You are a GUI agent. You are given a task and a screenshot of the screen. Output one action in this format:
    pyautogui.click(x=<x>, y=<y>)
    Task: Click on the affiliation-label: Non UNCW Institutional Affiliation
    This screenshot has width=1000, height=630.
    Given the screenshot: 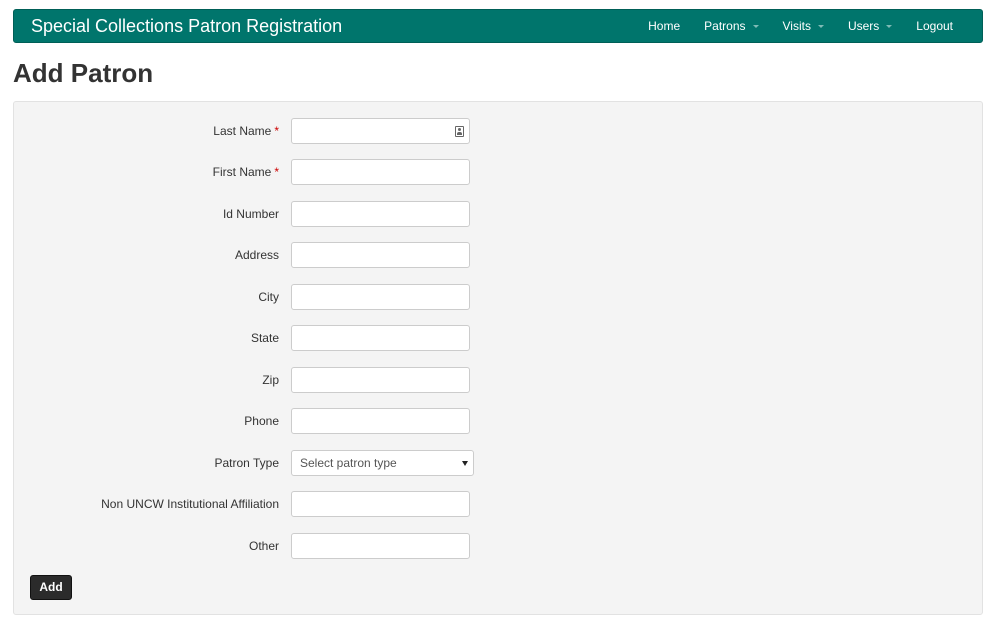 What is the action you would take?
    pyautogui.click(x=190, y=504)
    